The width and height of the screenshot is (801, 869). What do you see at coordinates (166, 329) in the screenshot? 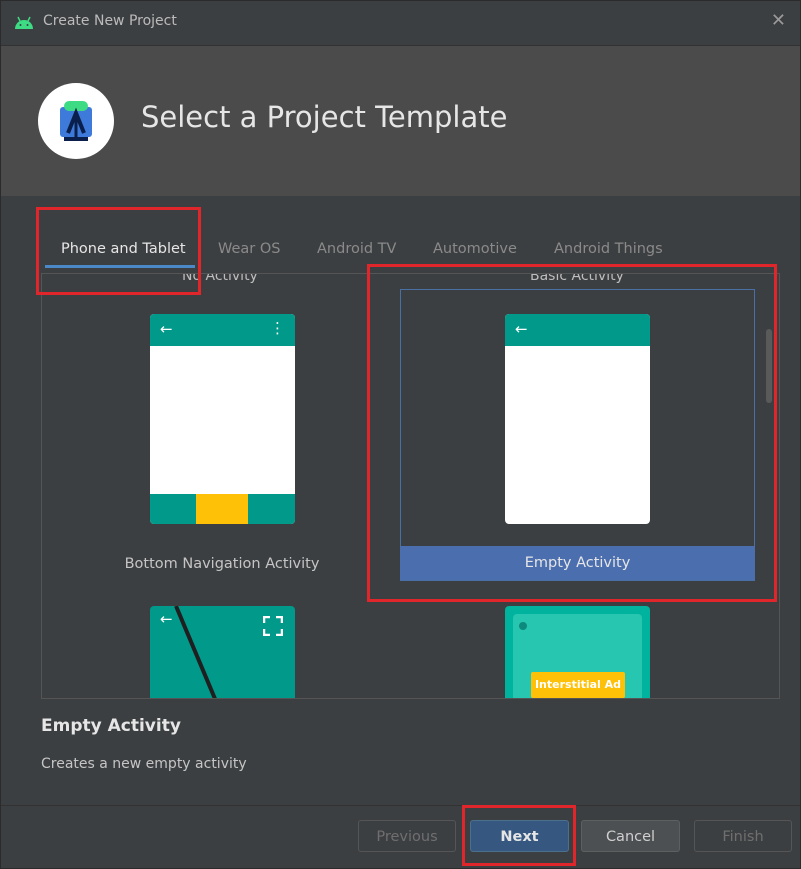
I see `back-arrow-icon: ←` at bounding box center [166, 329].